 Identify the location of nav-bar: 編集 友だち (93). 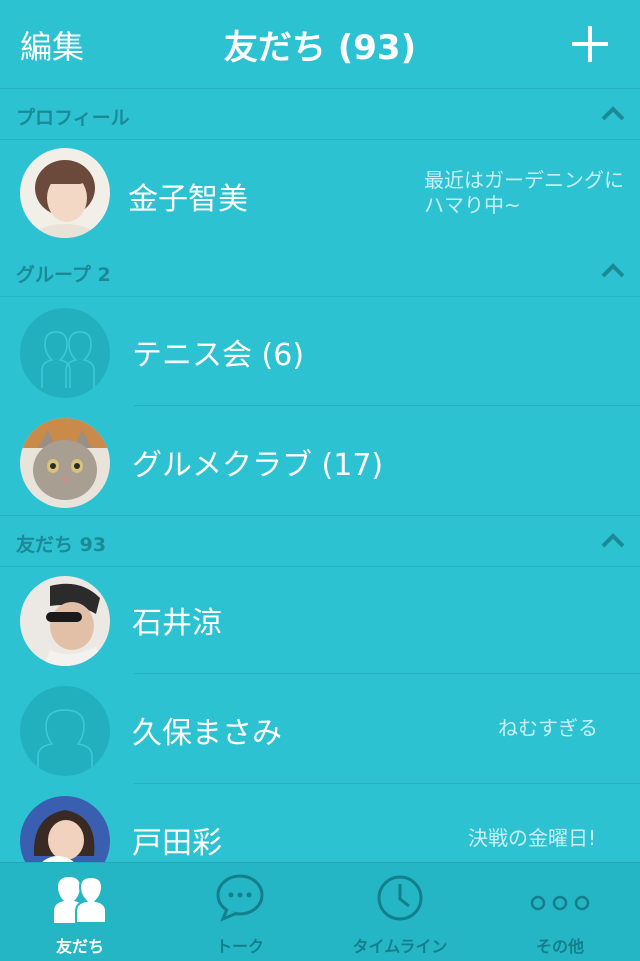
(320, 44).